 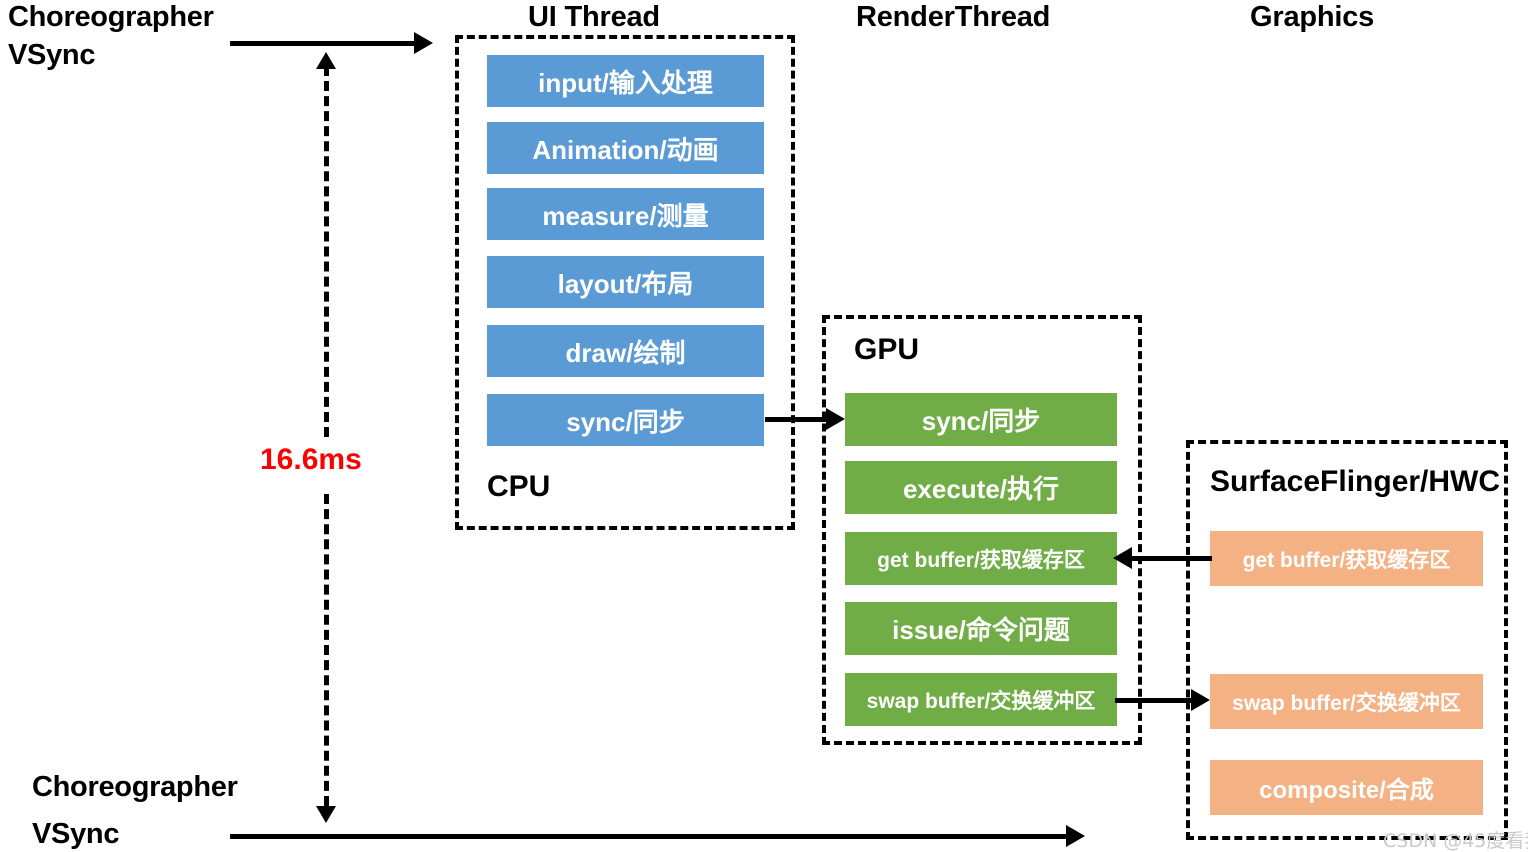 What do you see at coordinates (1355, 481) in the screenshot?
I see `graphics-group-caption: SurfaceFlinger/HWC` at bounding box center [1355, 481].